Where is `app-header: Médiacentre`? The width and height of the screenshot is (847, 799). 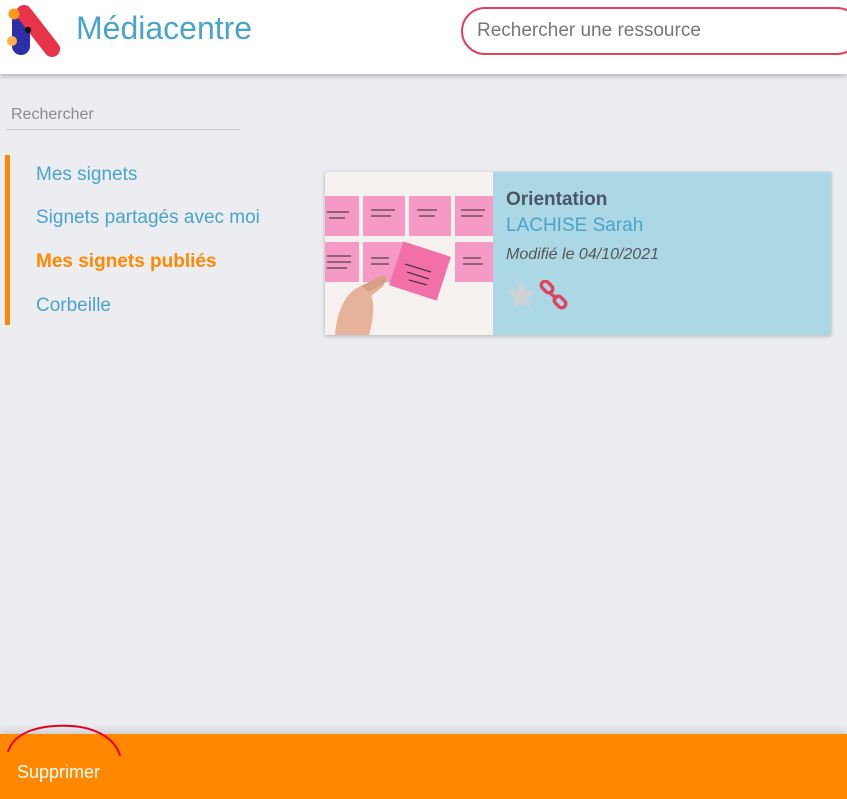
app-header: Médiacentre is located at coordinates (423, 37).